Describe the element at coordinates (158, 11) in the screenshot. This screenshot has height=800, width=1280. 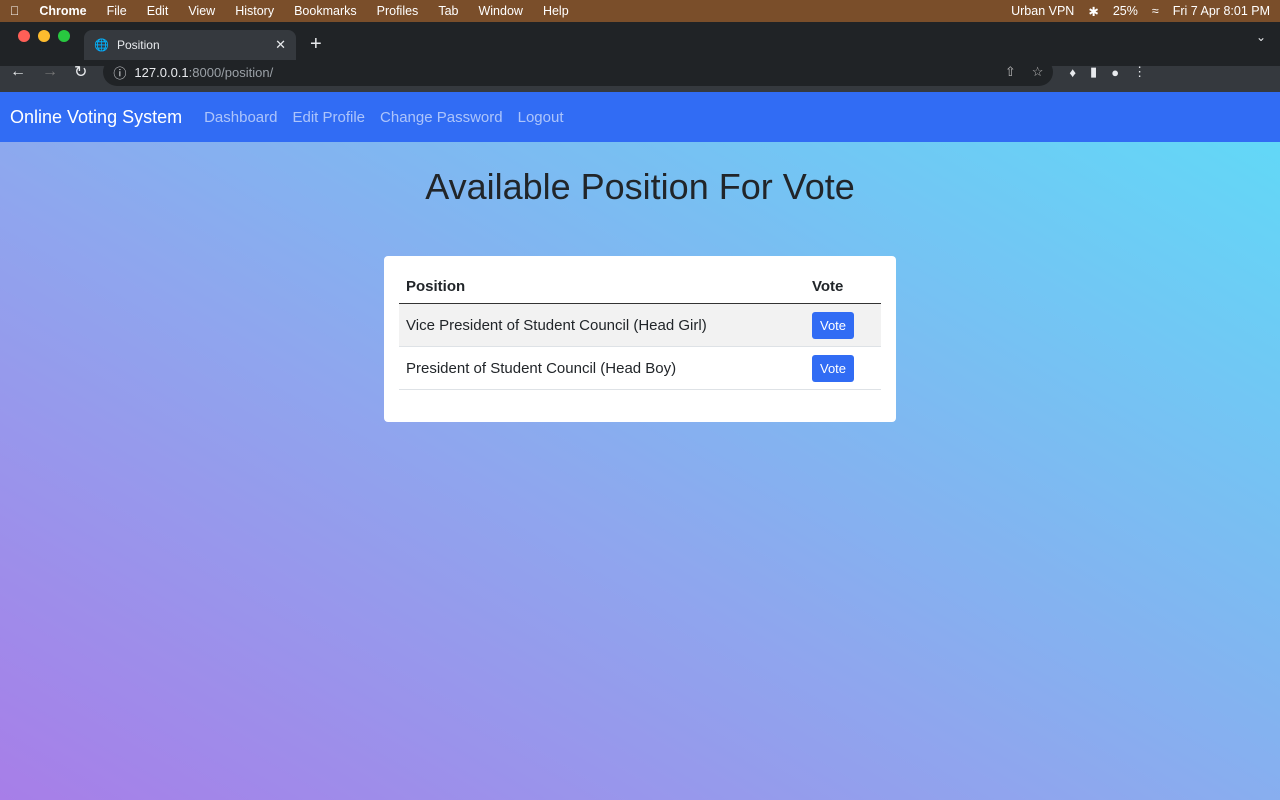
I see `menu-edit: Edit` at that location.